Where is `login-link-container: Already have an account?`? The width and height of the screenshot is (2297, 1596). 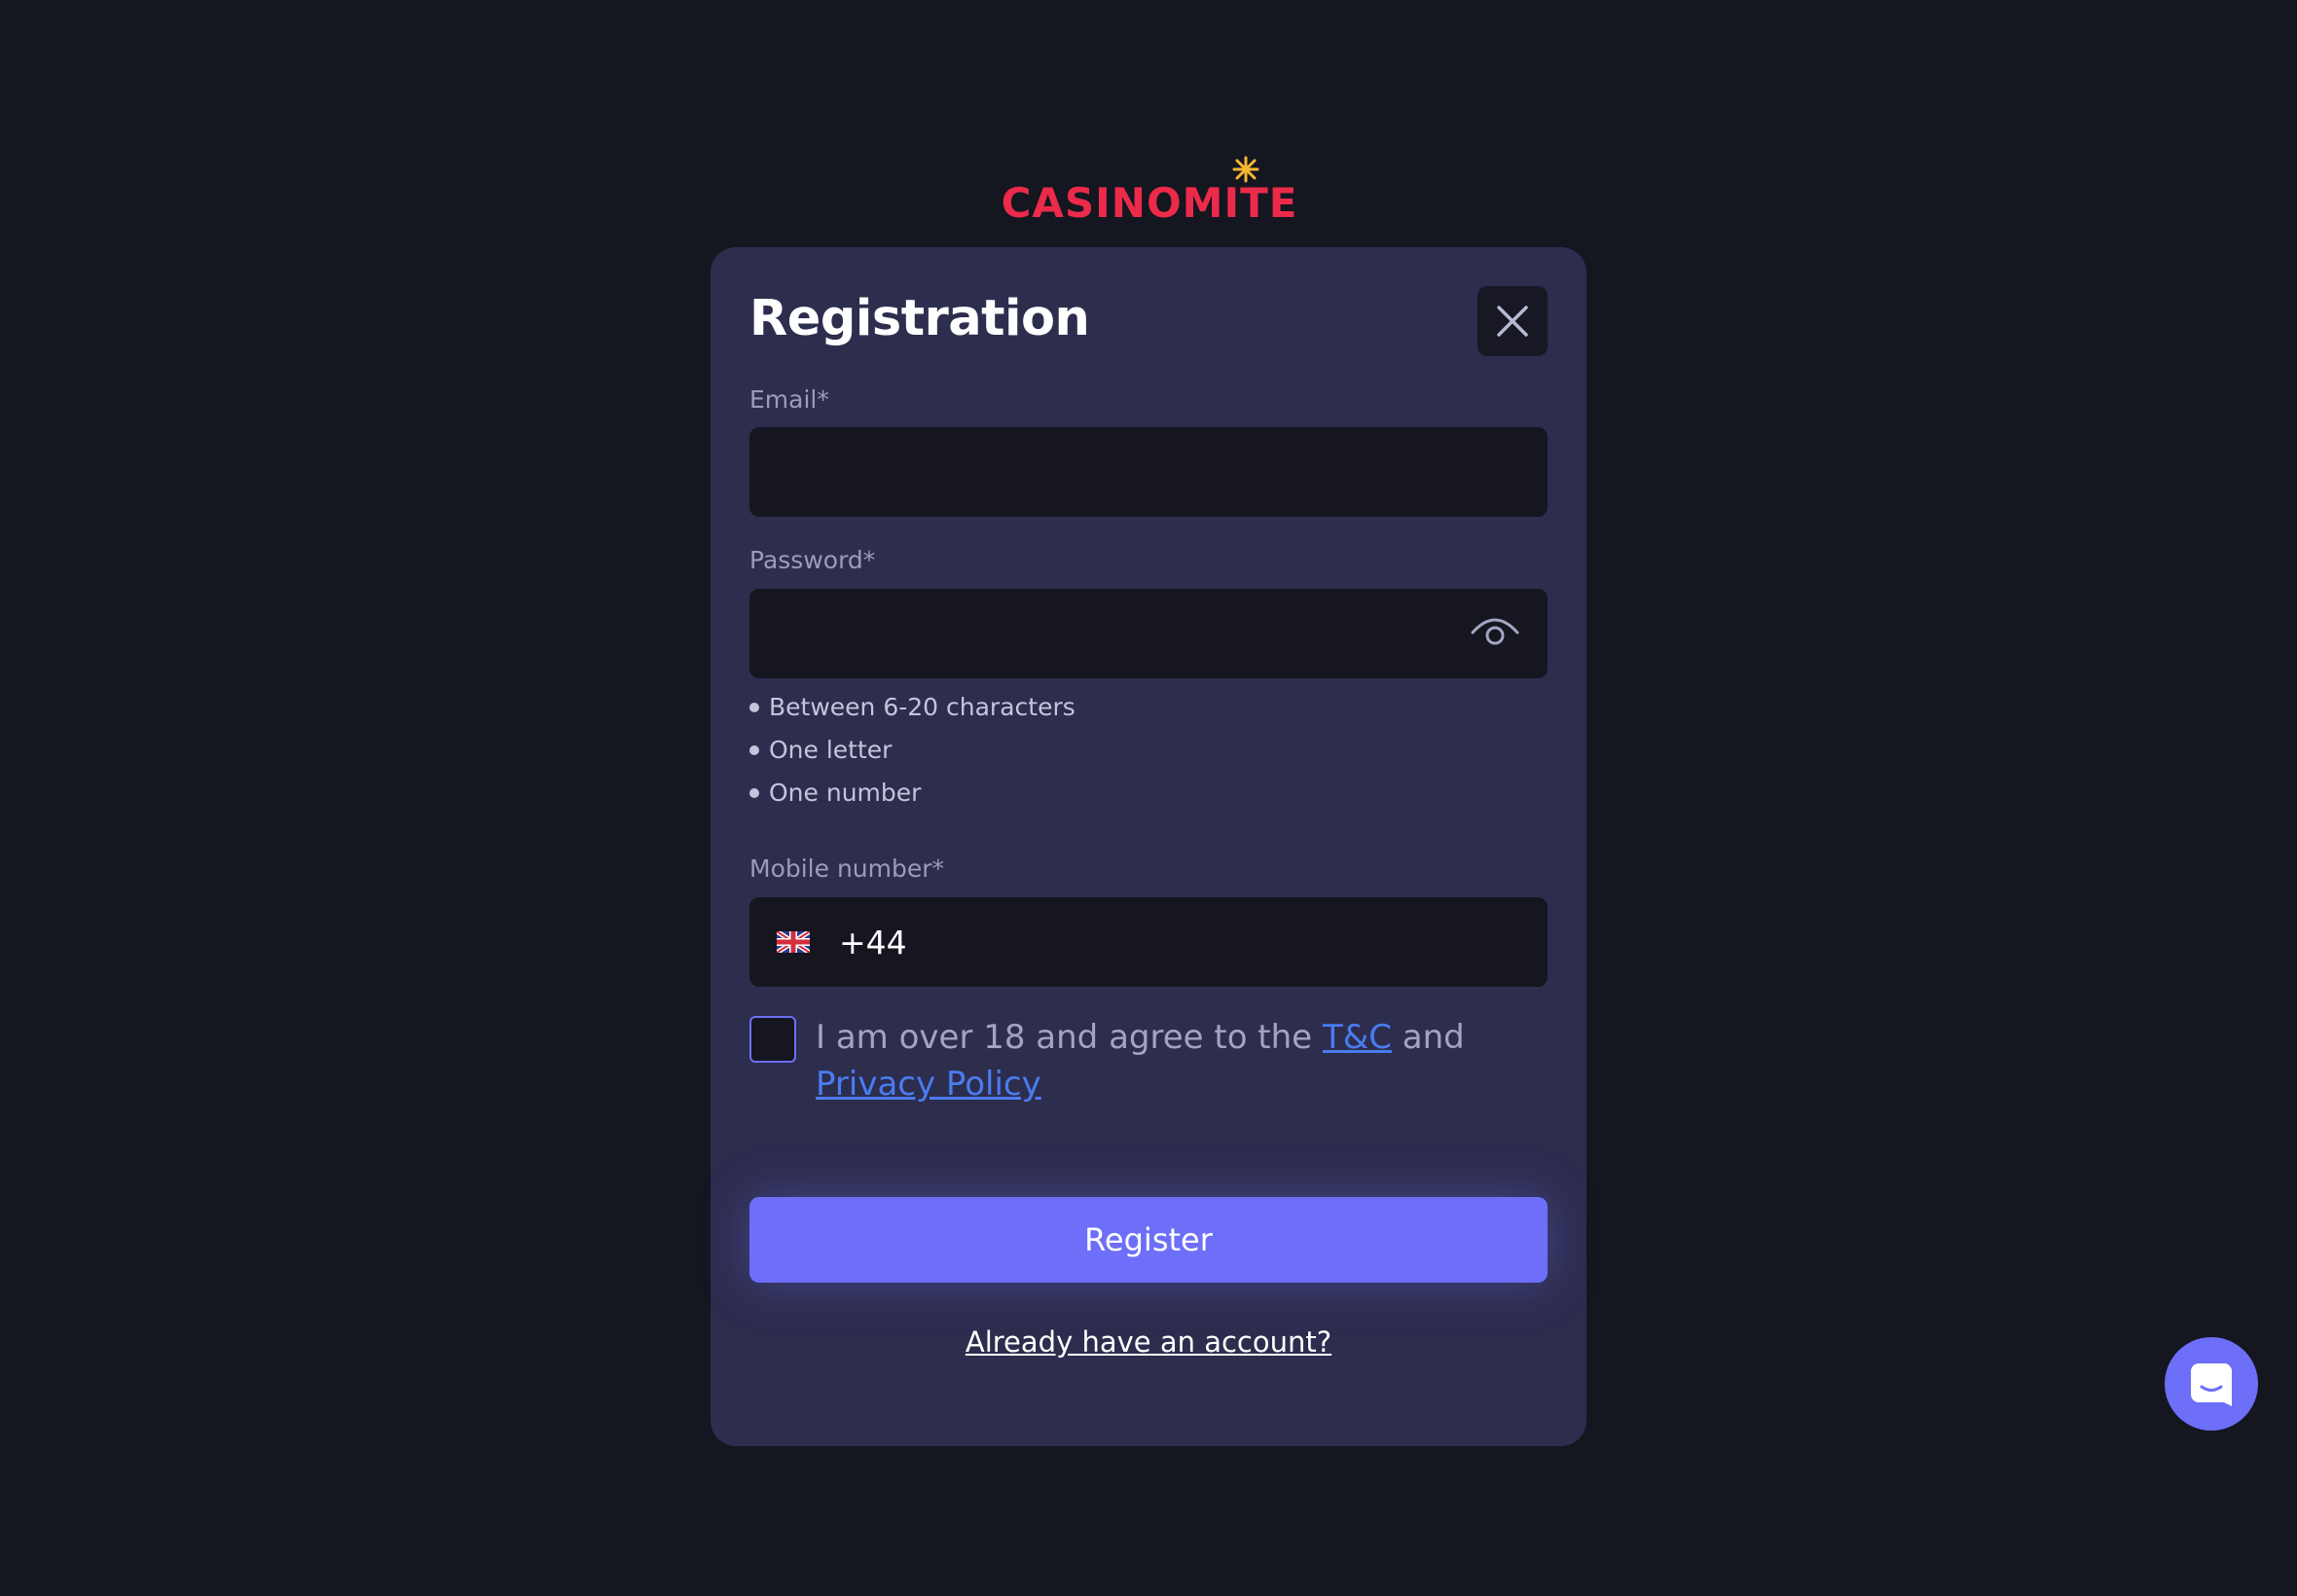
login-link-container: Already have an account? is located at coordinates (1148, 1342).